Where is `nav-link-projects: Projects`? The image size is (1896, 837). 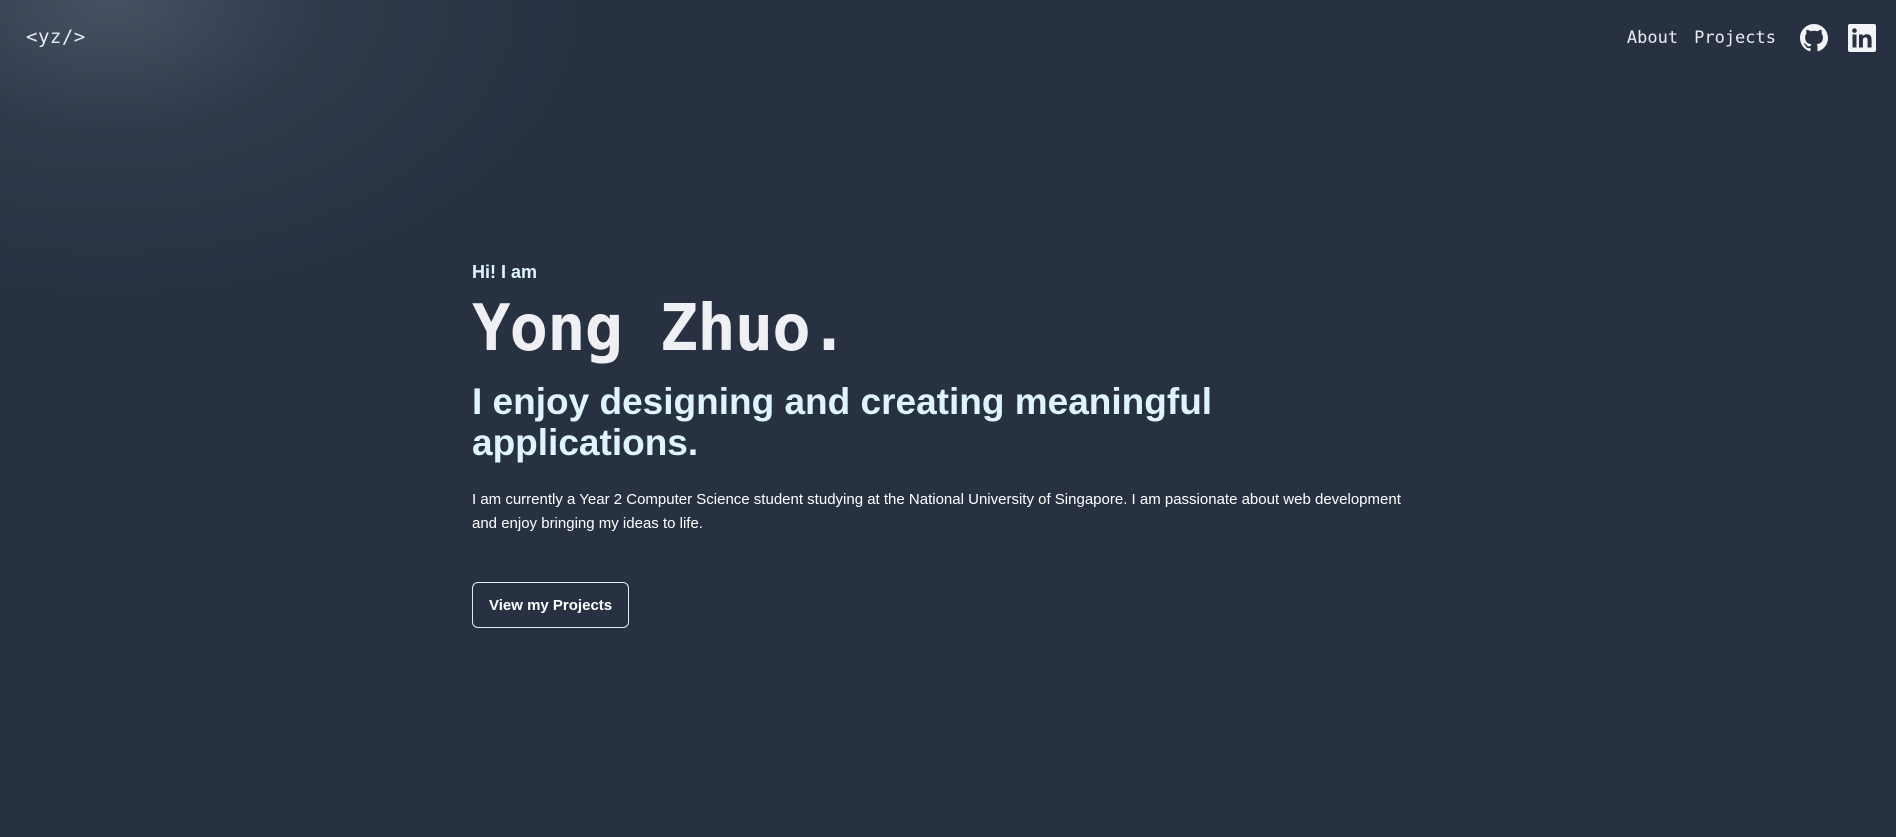
nav-link-projects: Projects is located at coordinates (1735, 38).